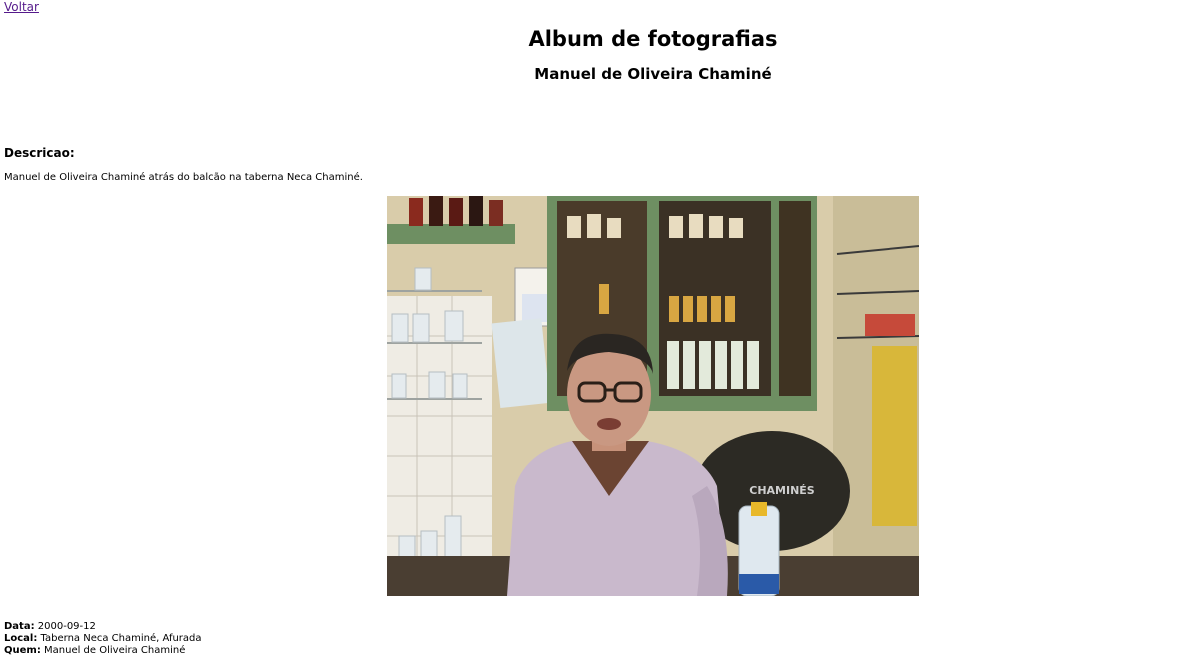 This screenshot has height=659, width=1195. What do you see at coordinates (19, 626) in the screenshot?
I see `detail-date-label: Data:` at bounding box center [19, 626].